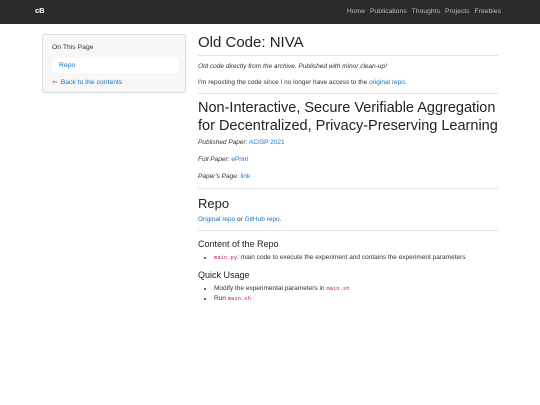 The height and width of the screenshot is (405, 540). Describe the element at coordinates (388, 12) in the screenshot. I see `nav-link-publications: Publications` at that location.